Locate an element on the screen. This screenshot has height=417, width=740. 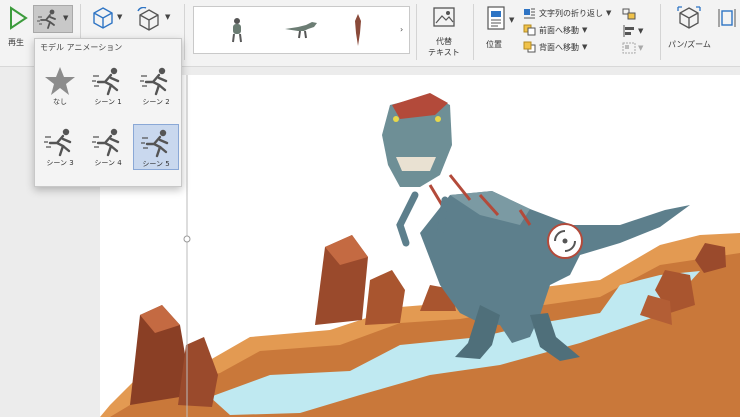
play-button: 再生 is located at coordinates (17, 26).